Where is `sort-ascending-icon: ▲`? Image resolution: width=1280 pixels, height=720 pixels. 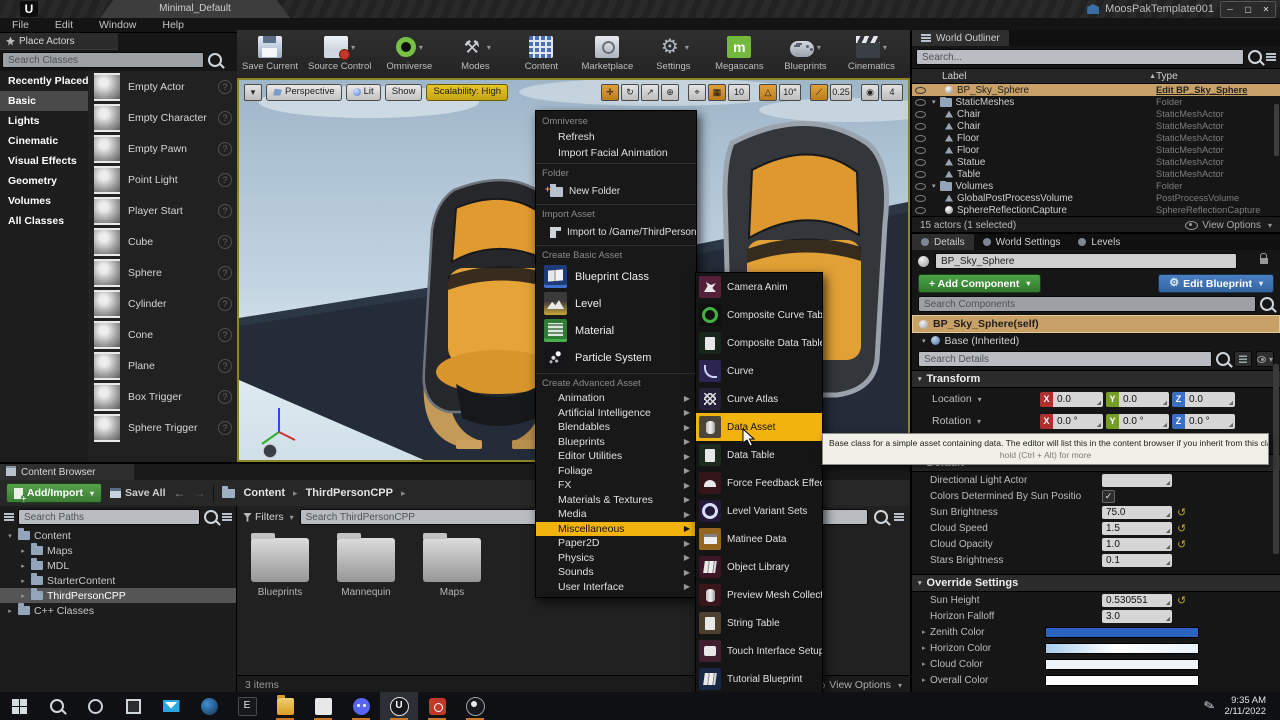
sort-ascending-icon: ▲ is located at coordinates (1152, 76).